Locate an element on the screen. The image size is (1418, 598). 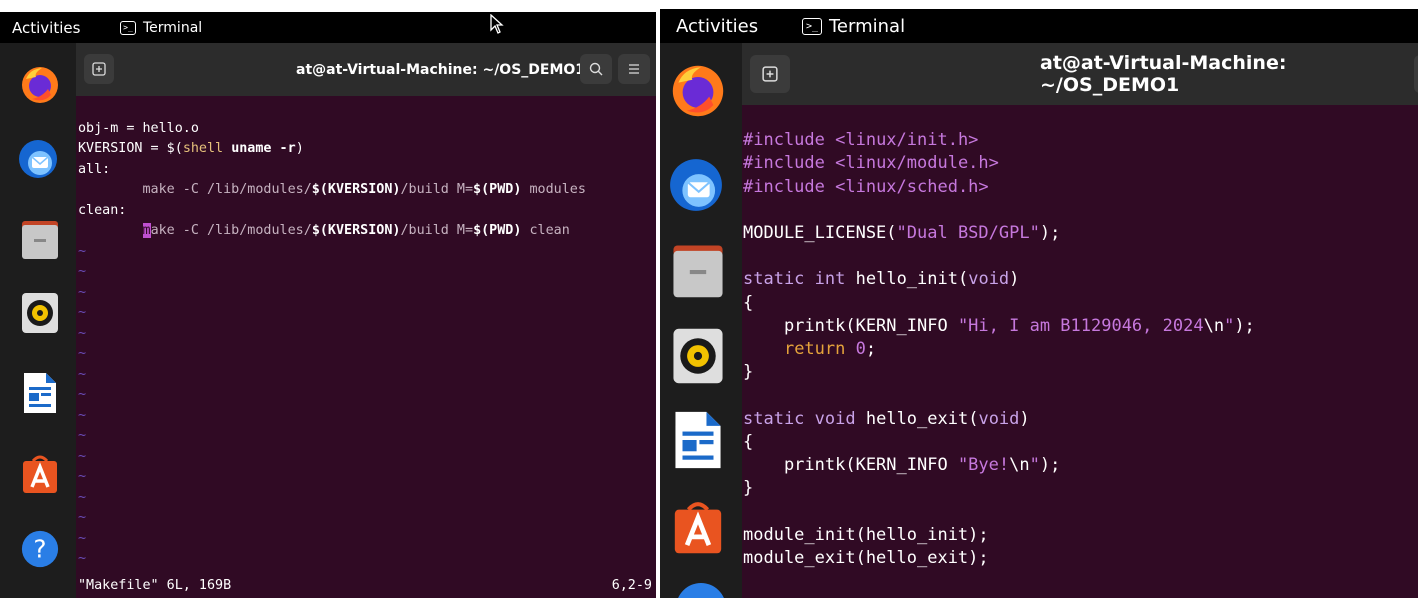
code-string: "Bye! is located at coordinates (983, 465).